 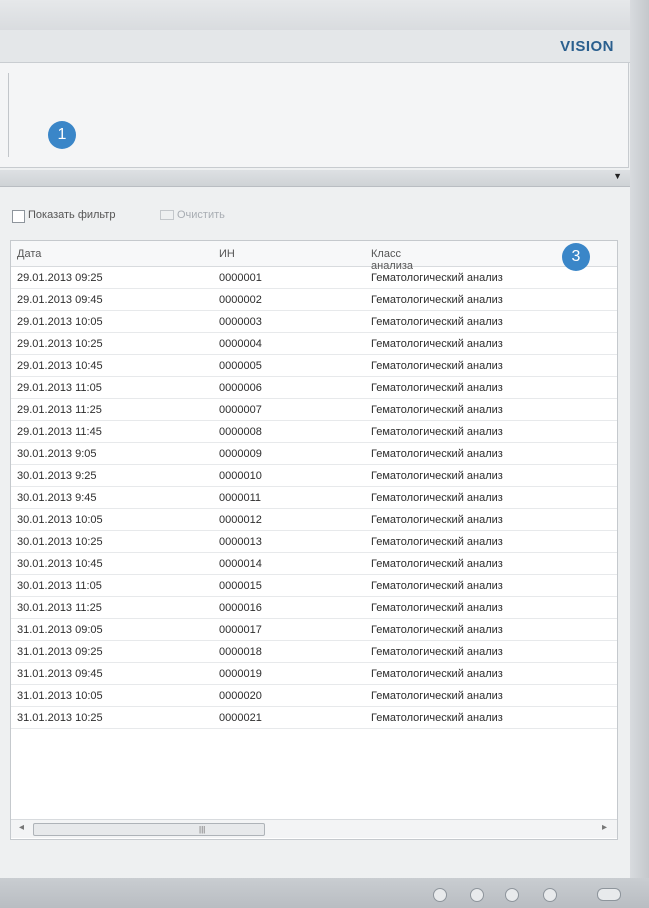 I want to click on clear-filter-label: Очистить, so click(x=201, y=215).